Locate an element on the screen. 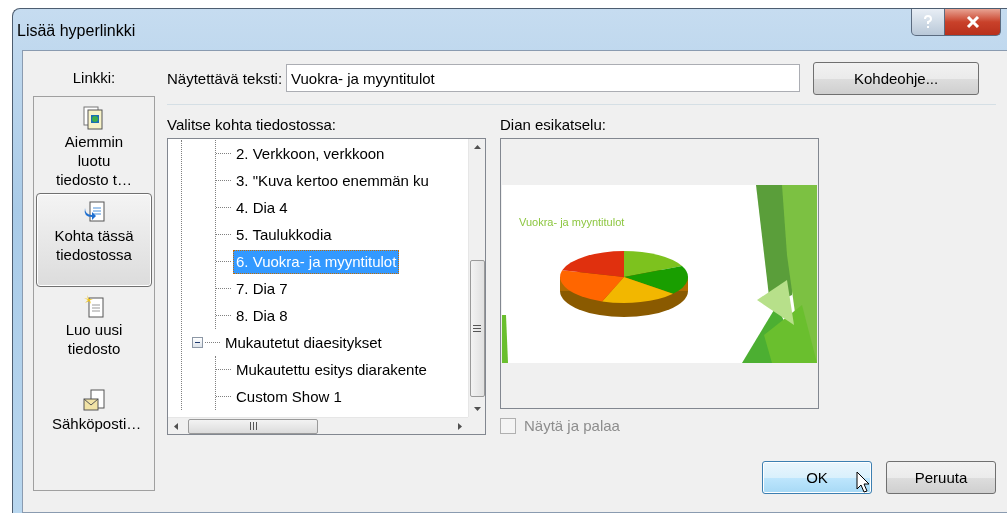  close-icon is located at coordinates (972, 22).